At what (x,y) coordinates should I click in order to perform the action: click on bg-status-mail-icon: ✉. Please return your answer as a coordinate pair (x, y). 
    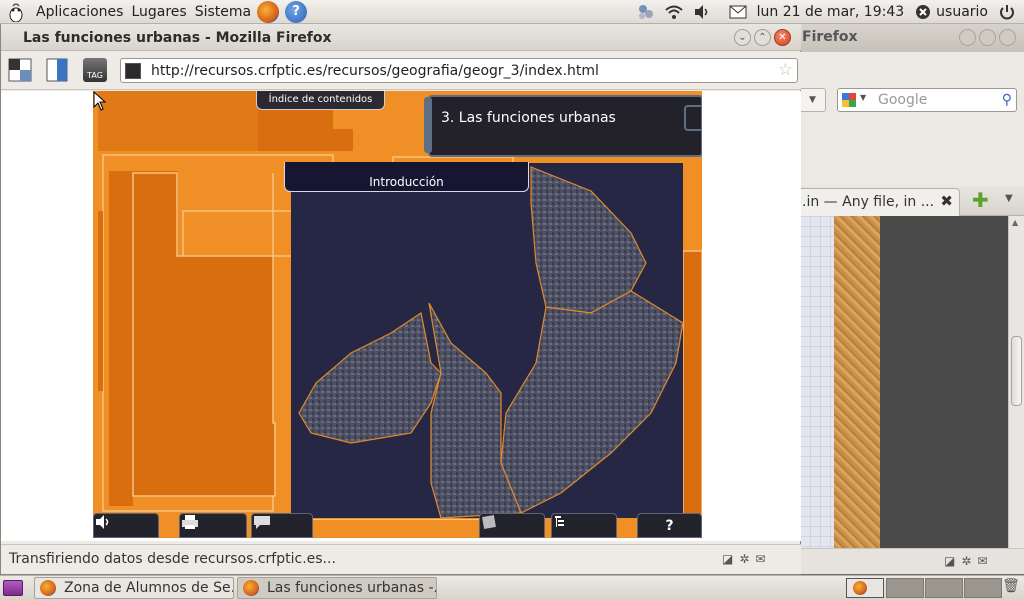
    Looking at the image, I should click on (982, 561).